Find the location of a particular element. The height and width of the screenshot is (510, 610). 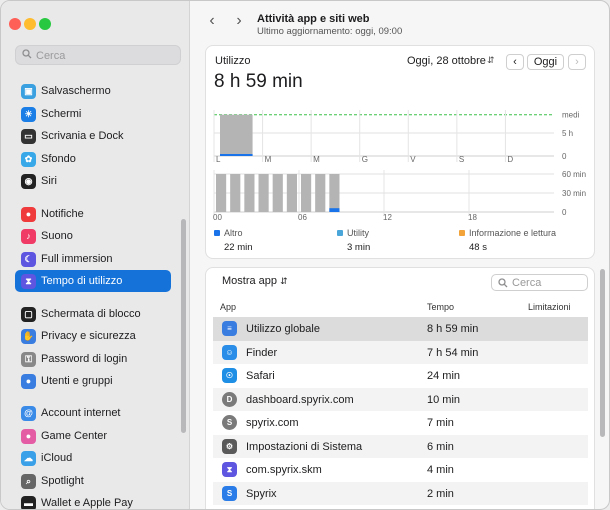

sidebar-item-label: Schermata di blocco is located at coordinates (91, 314).